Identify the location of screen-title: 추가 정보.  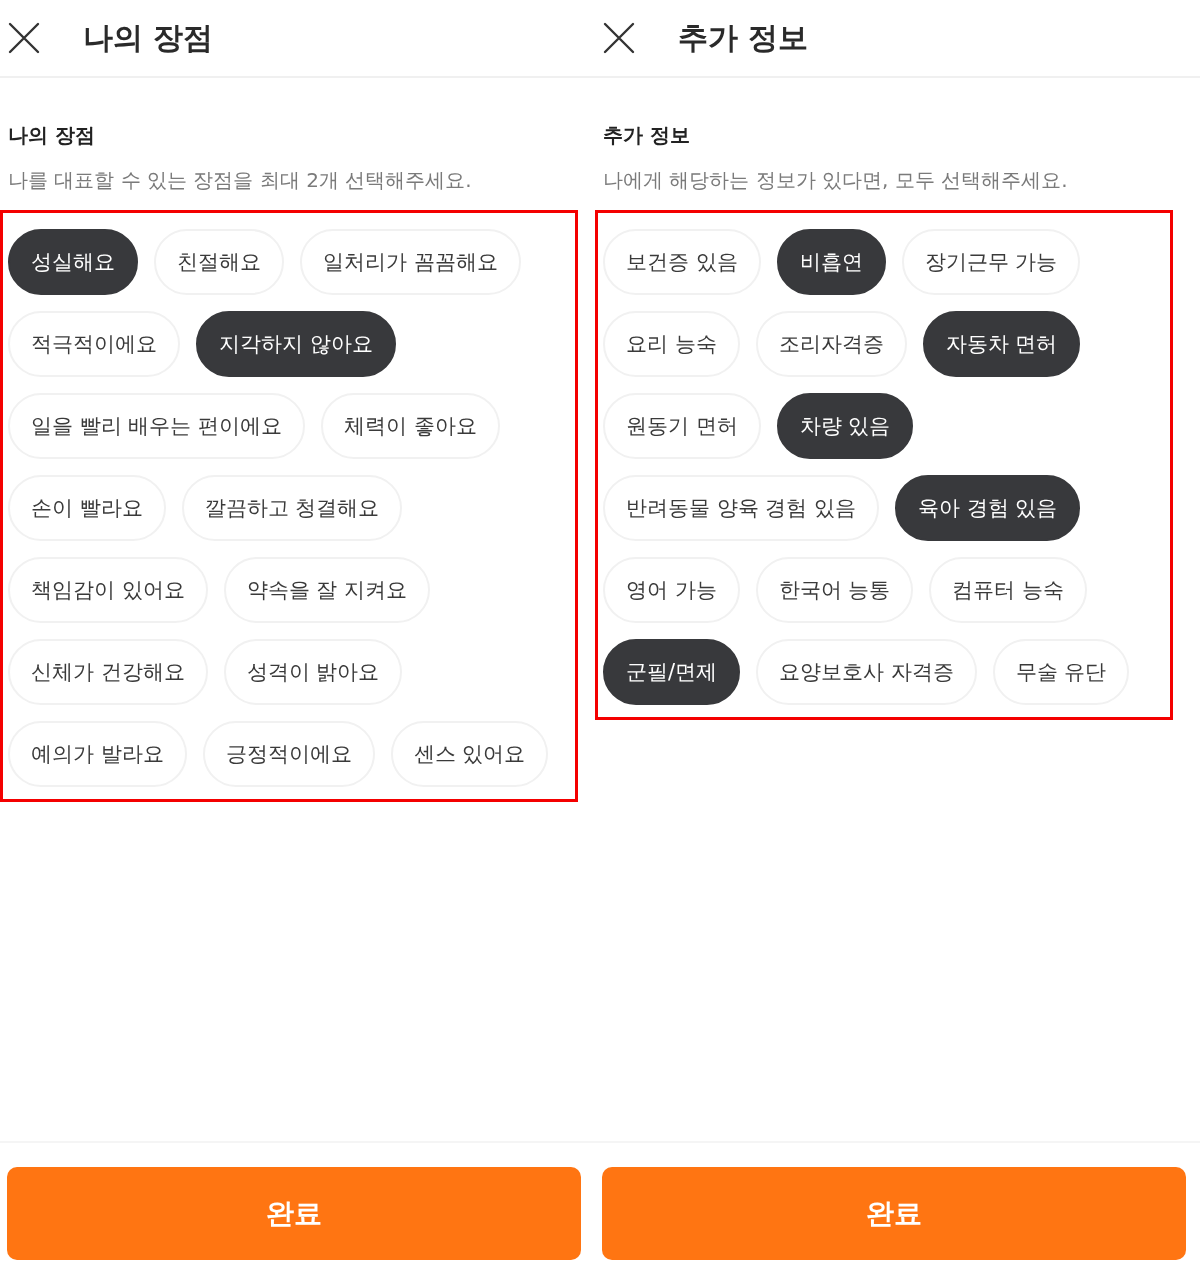
(743, 37).